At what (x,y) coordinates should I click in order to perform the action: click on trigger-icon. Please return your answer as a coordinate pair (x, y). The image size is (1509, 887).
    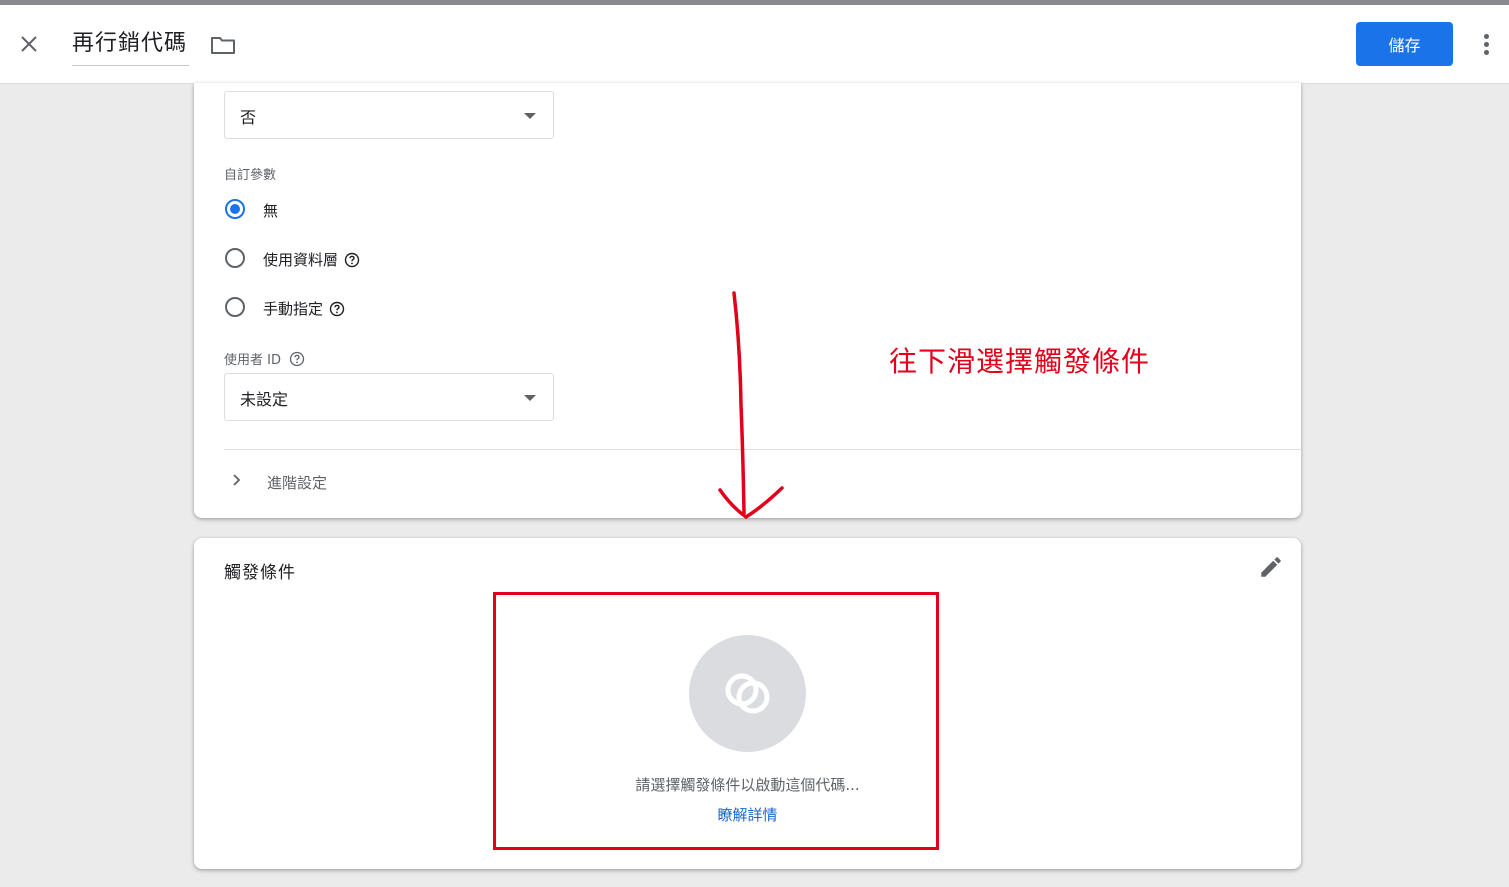
    Looking at the image, I should click on (747, 693).